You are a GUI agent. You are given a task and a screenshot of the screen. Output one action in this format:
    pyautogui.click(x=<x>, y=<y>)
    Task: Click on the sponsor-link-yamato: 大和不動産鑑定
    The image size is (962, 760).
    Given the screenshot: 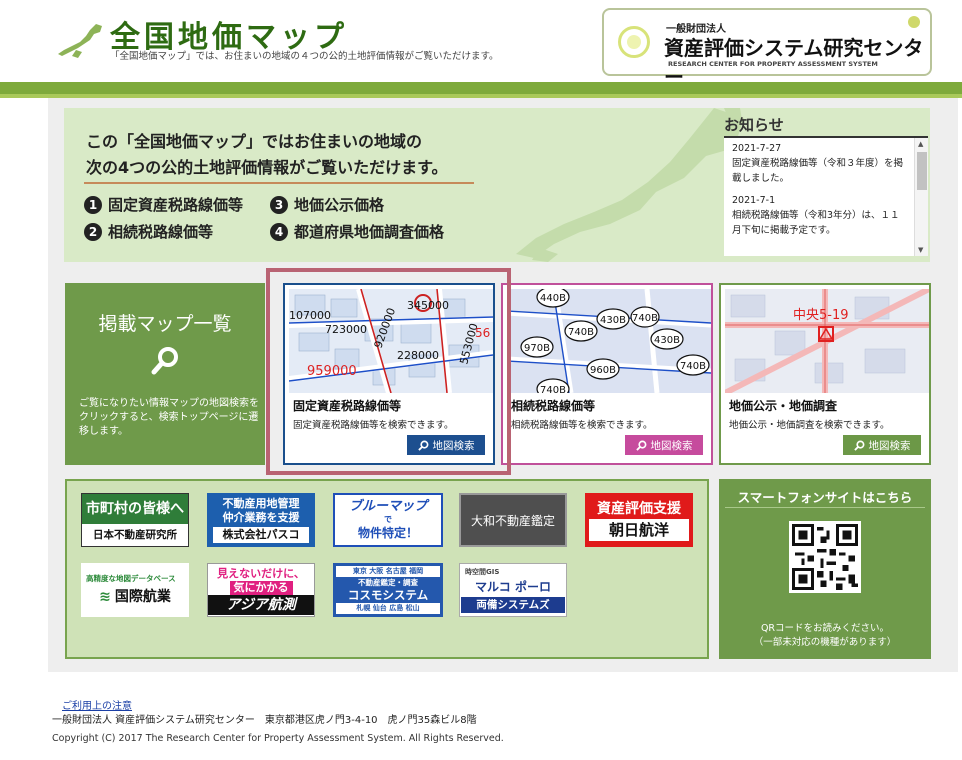 What is the action you would take?
    pyautogui.click(x=513, y=520)
    